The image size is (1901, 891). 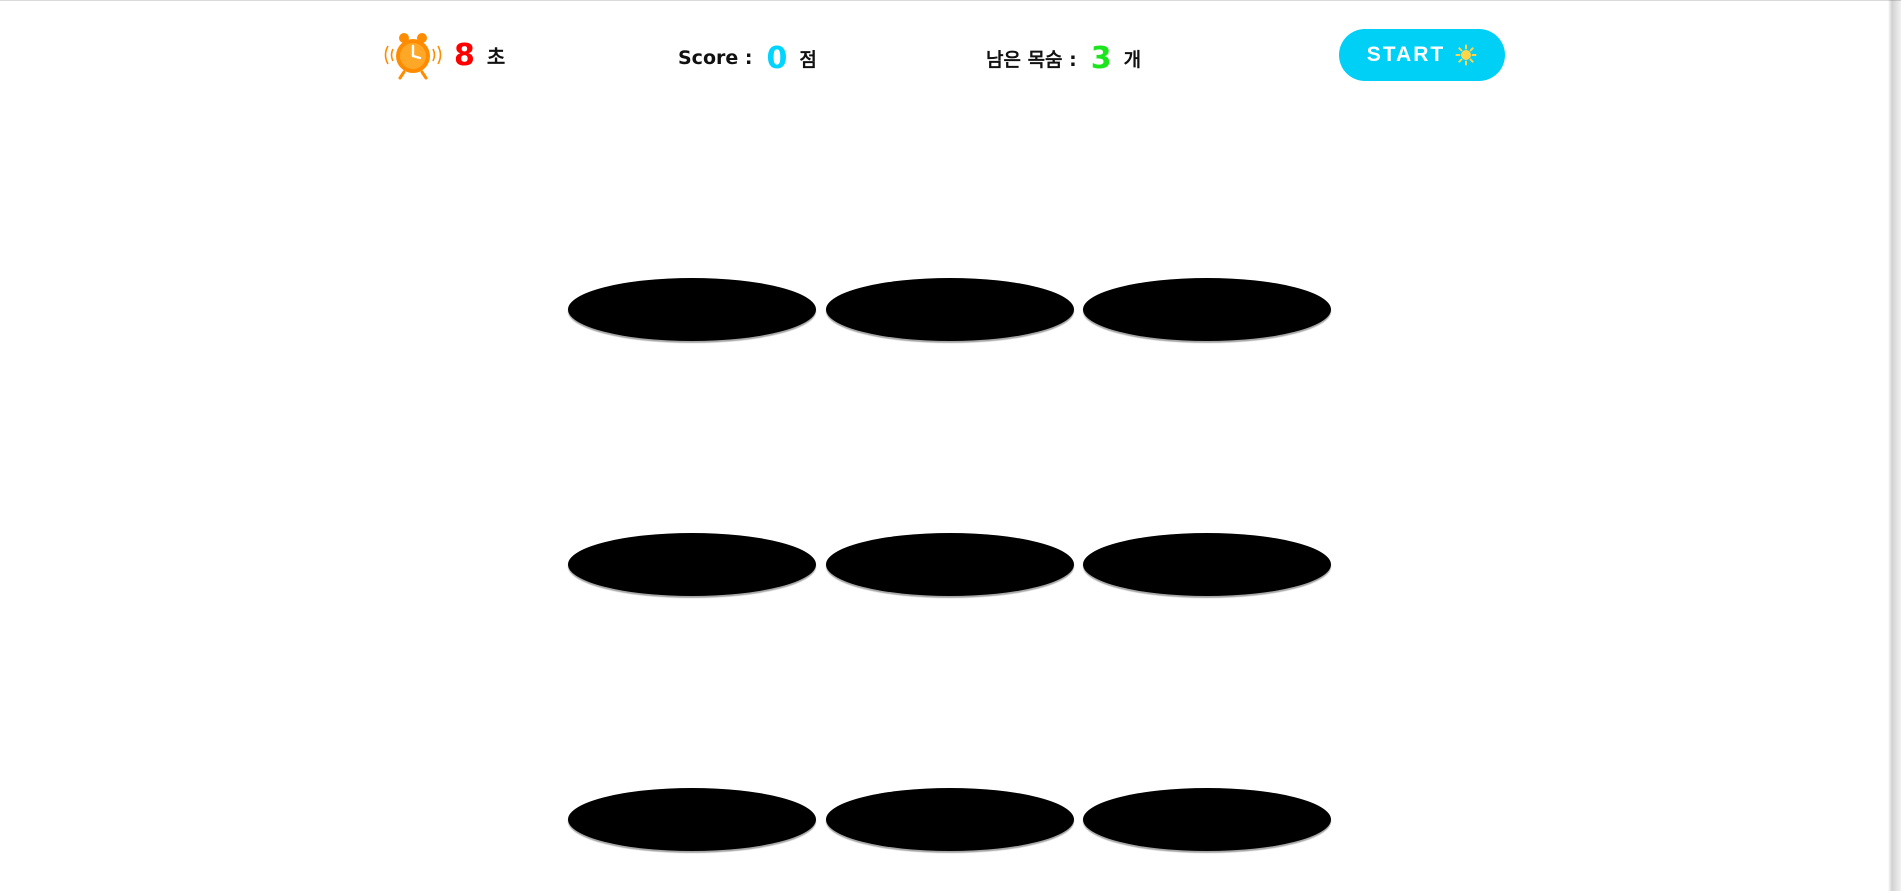 I want to click on sun-icon, so click(x=1466, y=55).